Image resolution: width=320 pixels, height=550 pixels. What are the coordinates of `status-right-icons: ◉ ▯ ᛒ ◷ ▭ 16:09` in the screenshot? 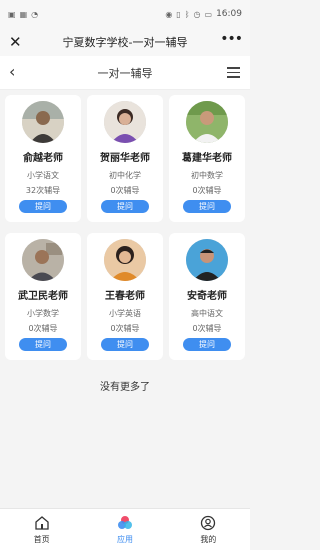 It's located at (203, 14).